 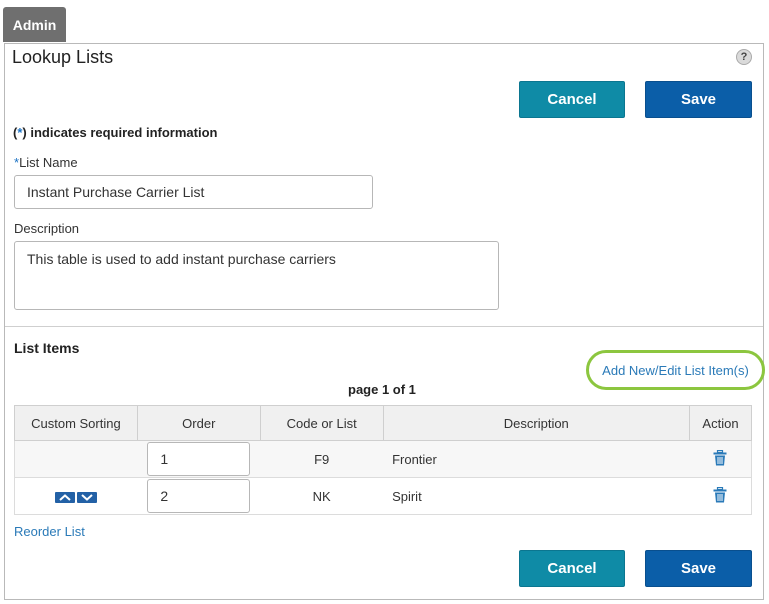 What do you see at coordinates (572, 99) in the screenshot?
I see `cancel-button-top: Cancel` at bounding box center [572, 99].